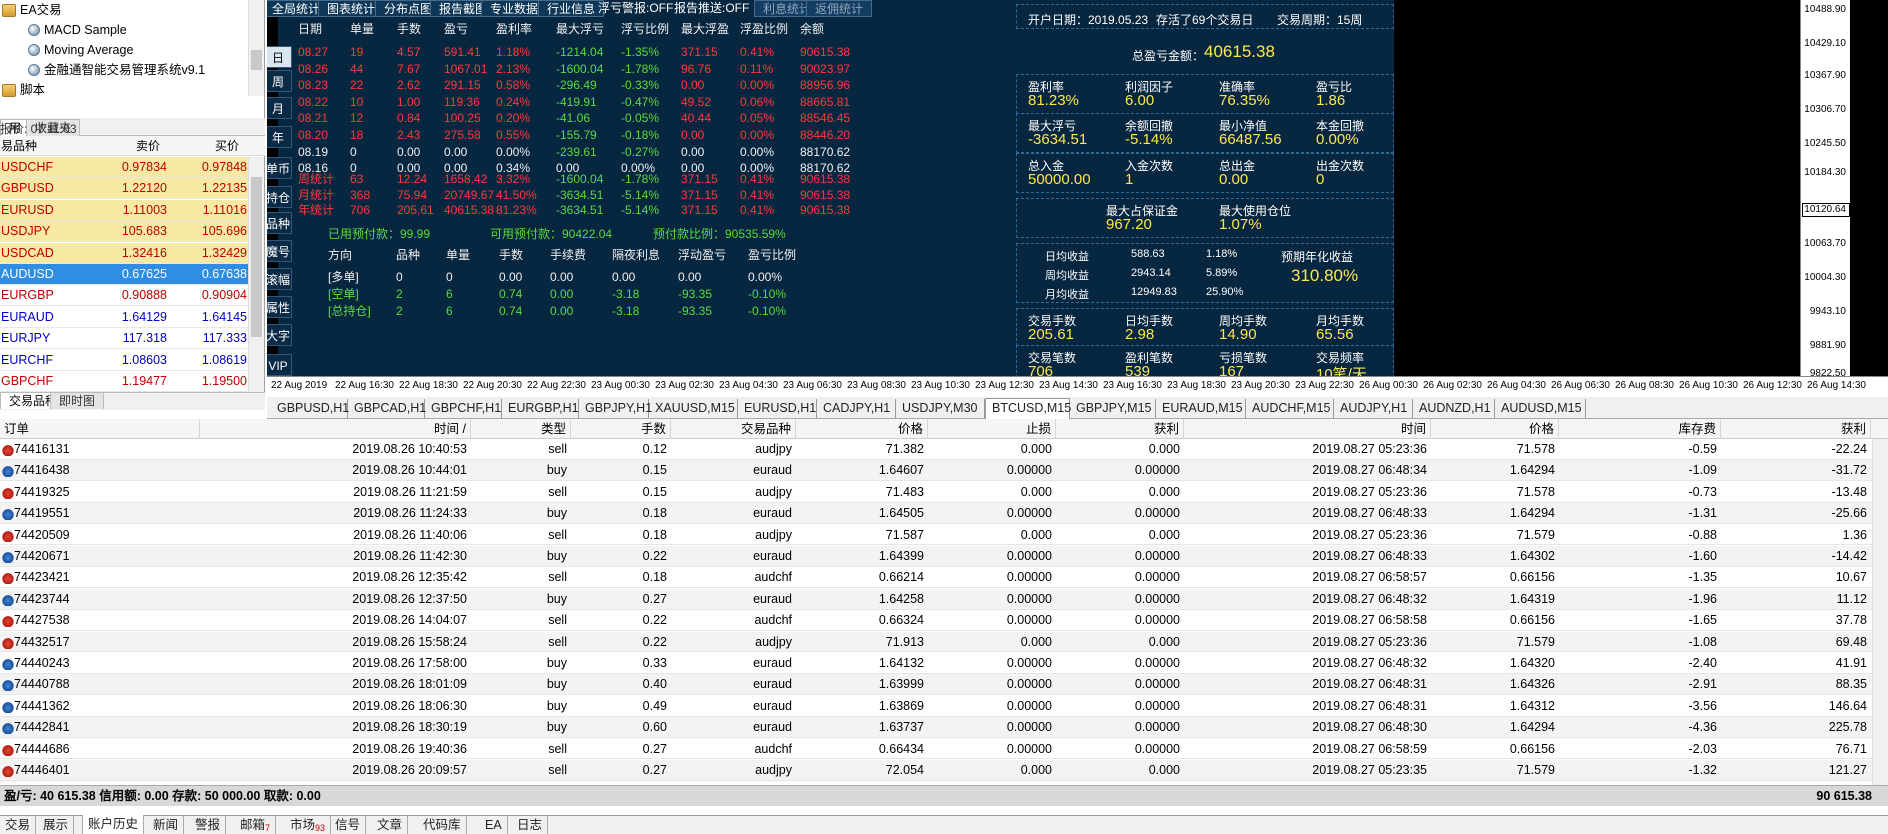  What do you see at coordinates (1880, 612) in the screenshot?
I see `history-scrollbar` at bounding box center [1880, 612].